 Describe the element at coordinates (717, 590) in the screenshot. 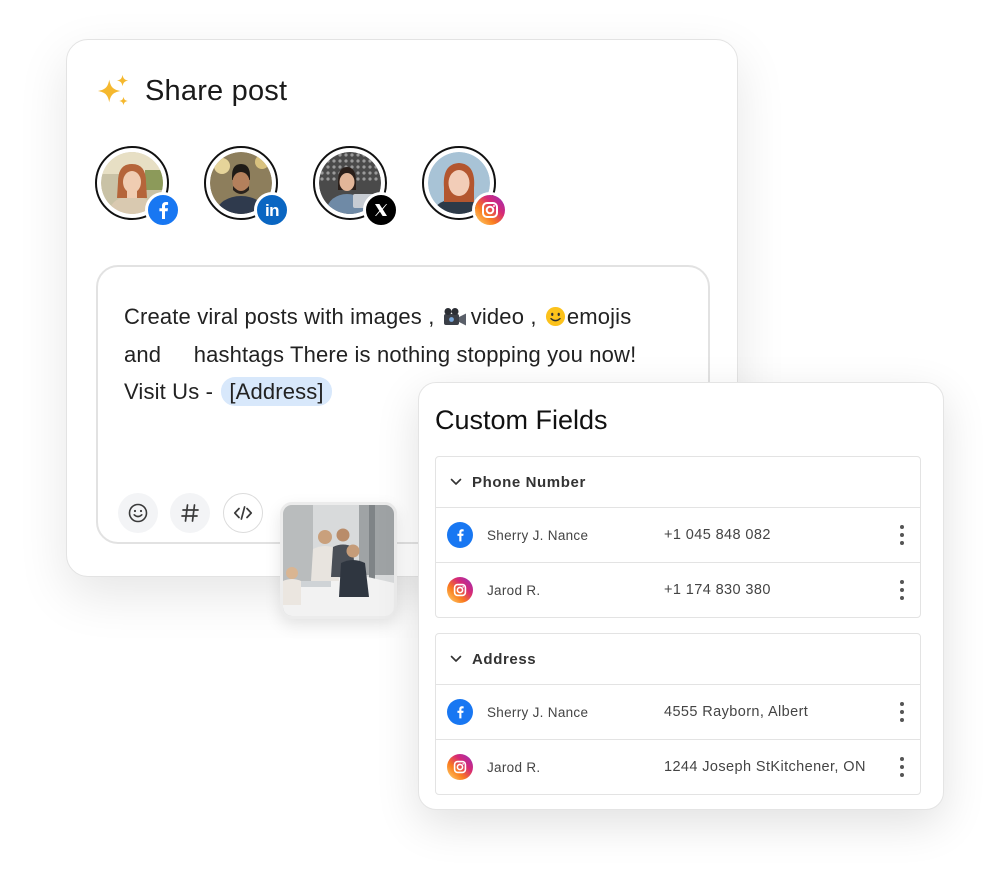

I see `field-value: +1 174 830 380` at that location.